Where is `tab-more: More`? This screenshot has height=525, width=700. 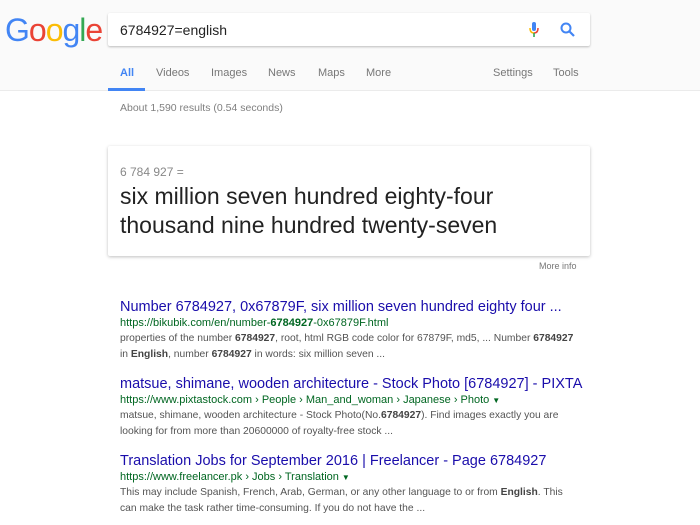
tab-more: More is located at coordinates (378, 73).